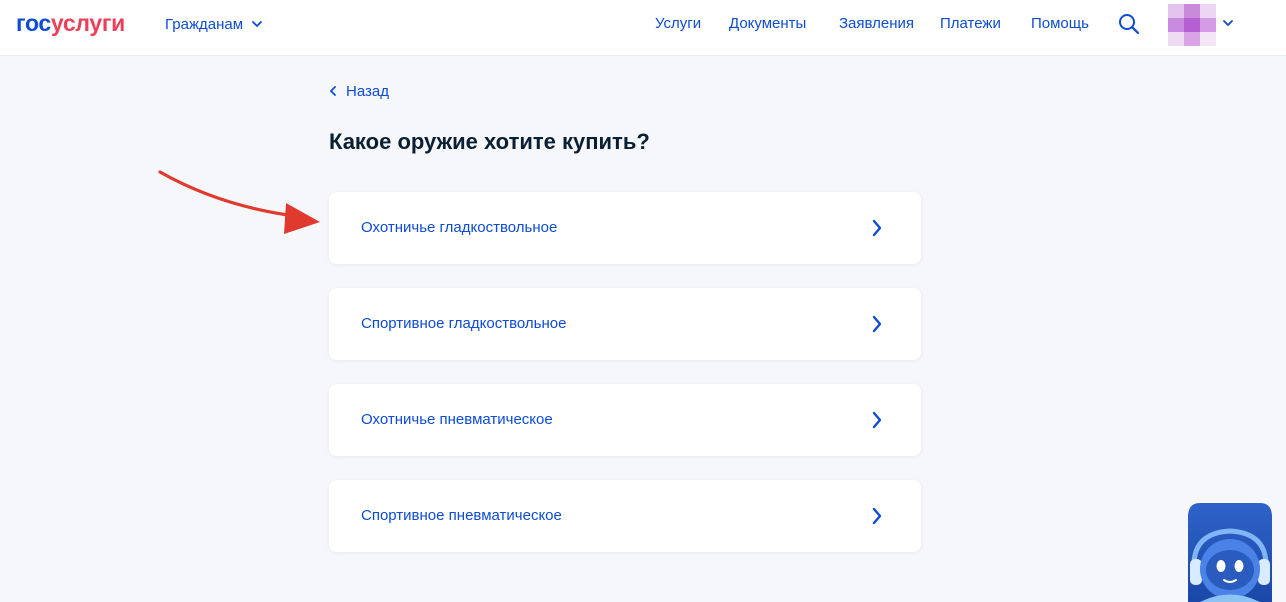 This screenshot has width=1286, height=602. I want to click on option-hunting-pneumatic: Охотничье пневматическое, so click(625, 420).